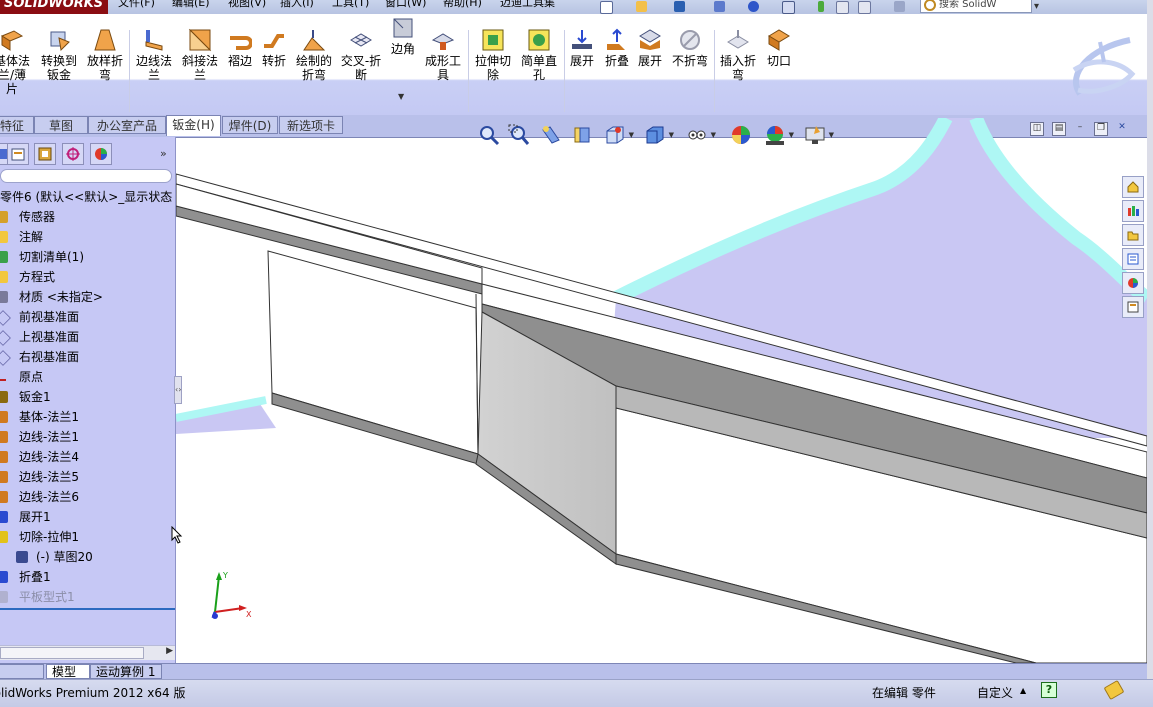 The width and height of the screenshot is (1153, 707). I want to click on cross-break-button: 交叉-折 断, so click(361, 55).